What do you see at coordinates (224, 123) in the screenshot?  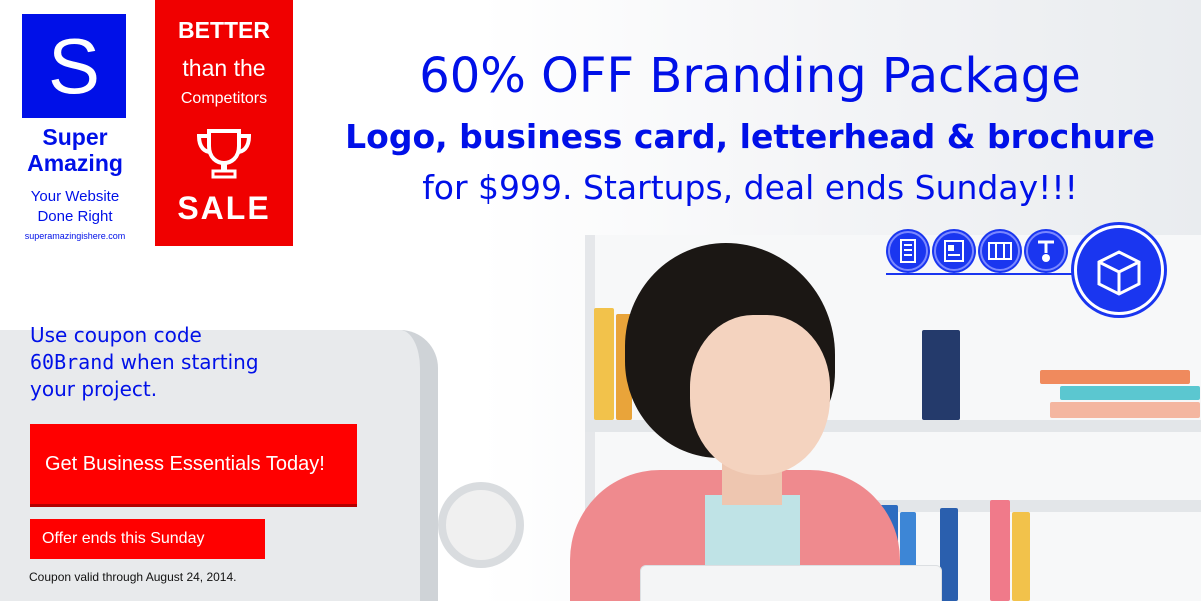 I see `sale-badge: BETTER than the Competitors SALE` at bounding box center [224, 123].